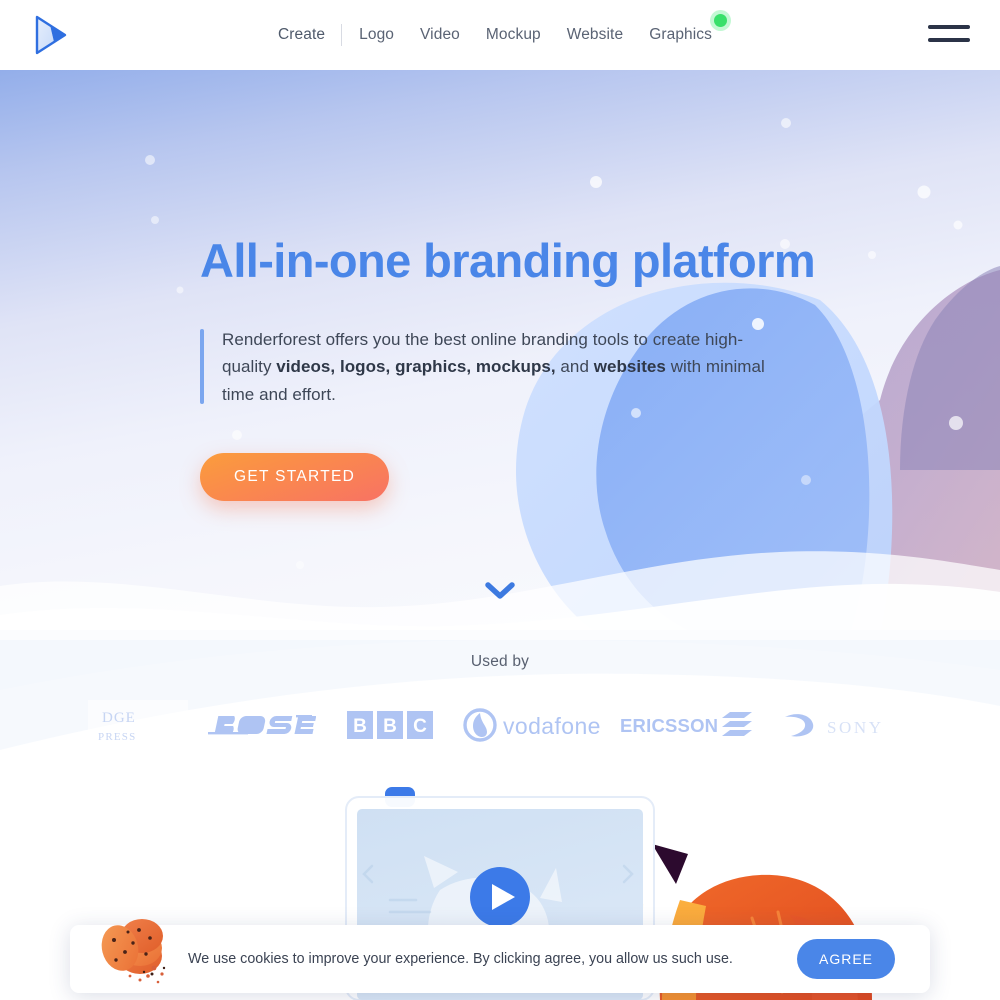  What do you see at coordinates (295, 477) in the screenshot?
I see `get-started-button: GET STARTED` at bounding box center [295, 477].